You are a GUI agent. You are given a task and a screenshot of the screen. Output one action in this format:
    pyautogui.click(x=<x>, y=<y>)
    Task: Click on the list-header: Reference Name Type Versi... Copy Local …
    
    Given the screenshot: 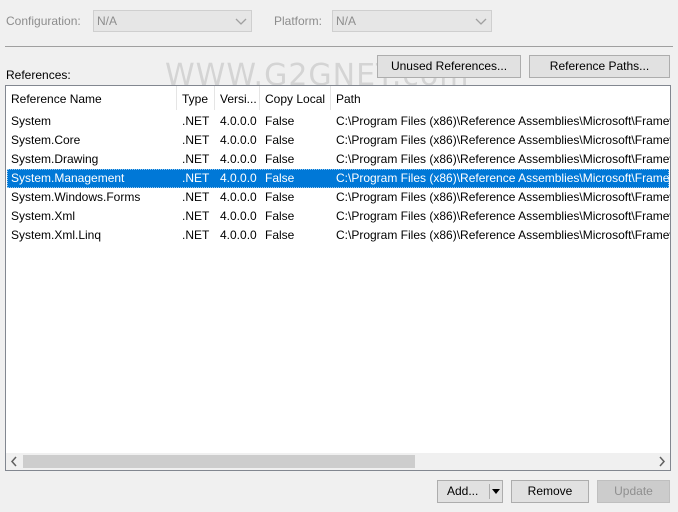 What is the action you would take?
    pyautogui.click(x=338, y=98)
    